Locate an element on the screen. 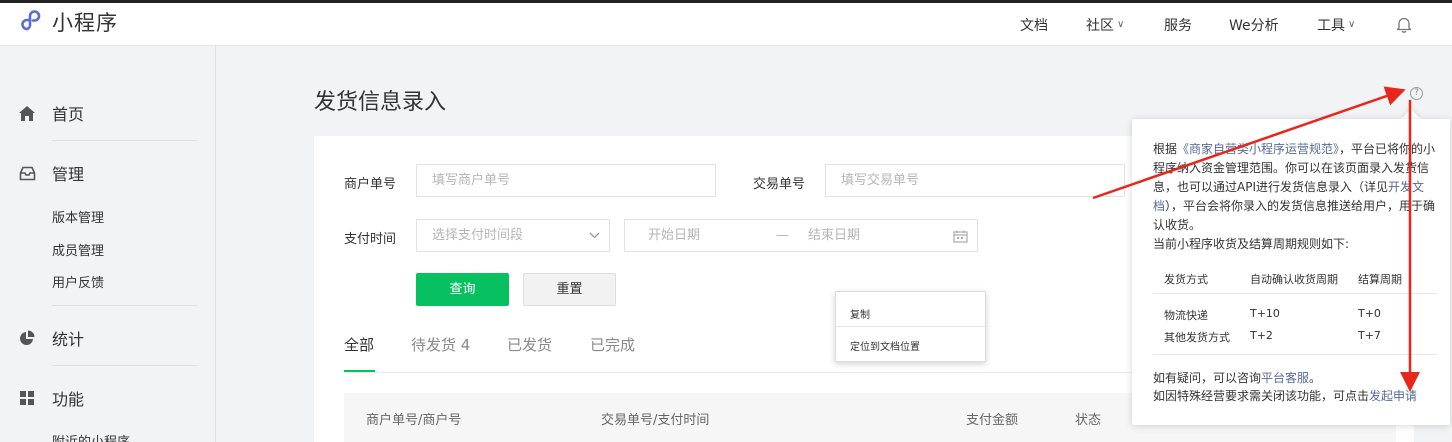 Image resolution: width=1452 pixels, height=442 pixels. reset-button: 重置 is located at coordinates (569, 289).